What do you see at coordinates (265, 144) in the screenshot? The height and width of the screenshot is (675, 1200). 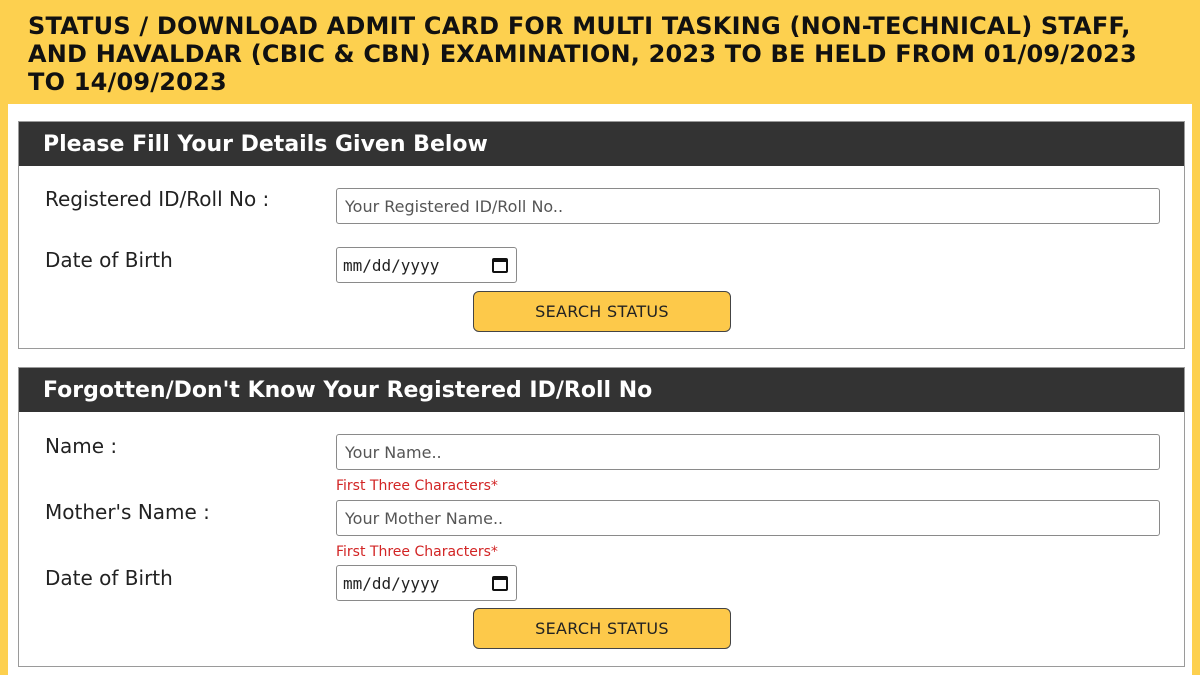 I see `details-form-heading: Please Fill Your Details Given Below` at bounding box center [265, 144].